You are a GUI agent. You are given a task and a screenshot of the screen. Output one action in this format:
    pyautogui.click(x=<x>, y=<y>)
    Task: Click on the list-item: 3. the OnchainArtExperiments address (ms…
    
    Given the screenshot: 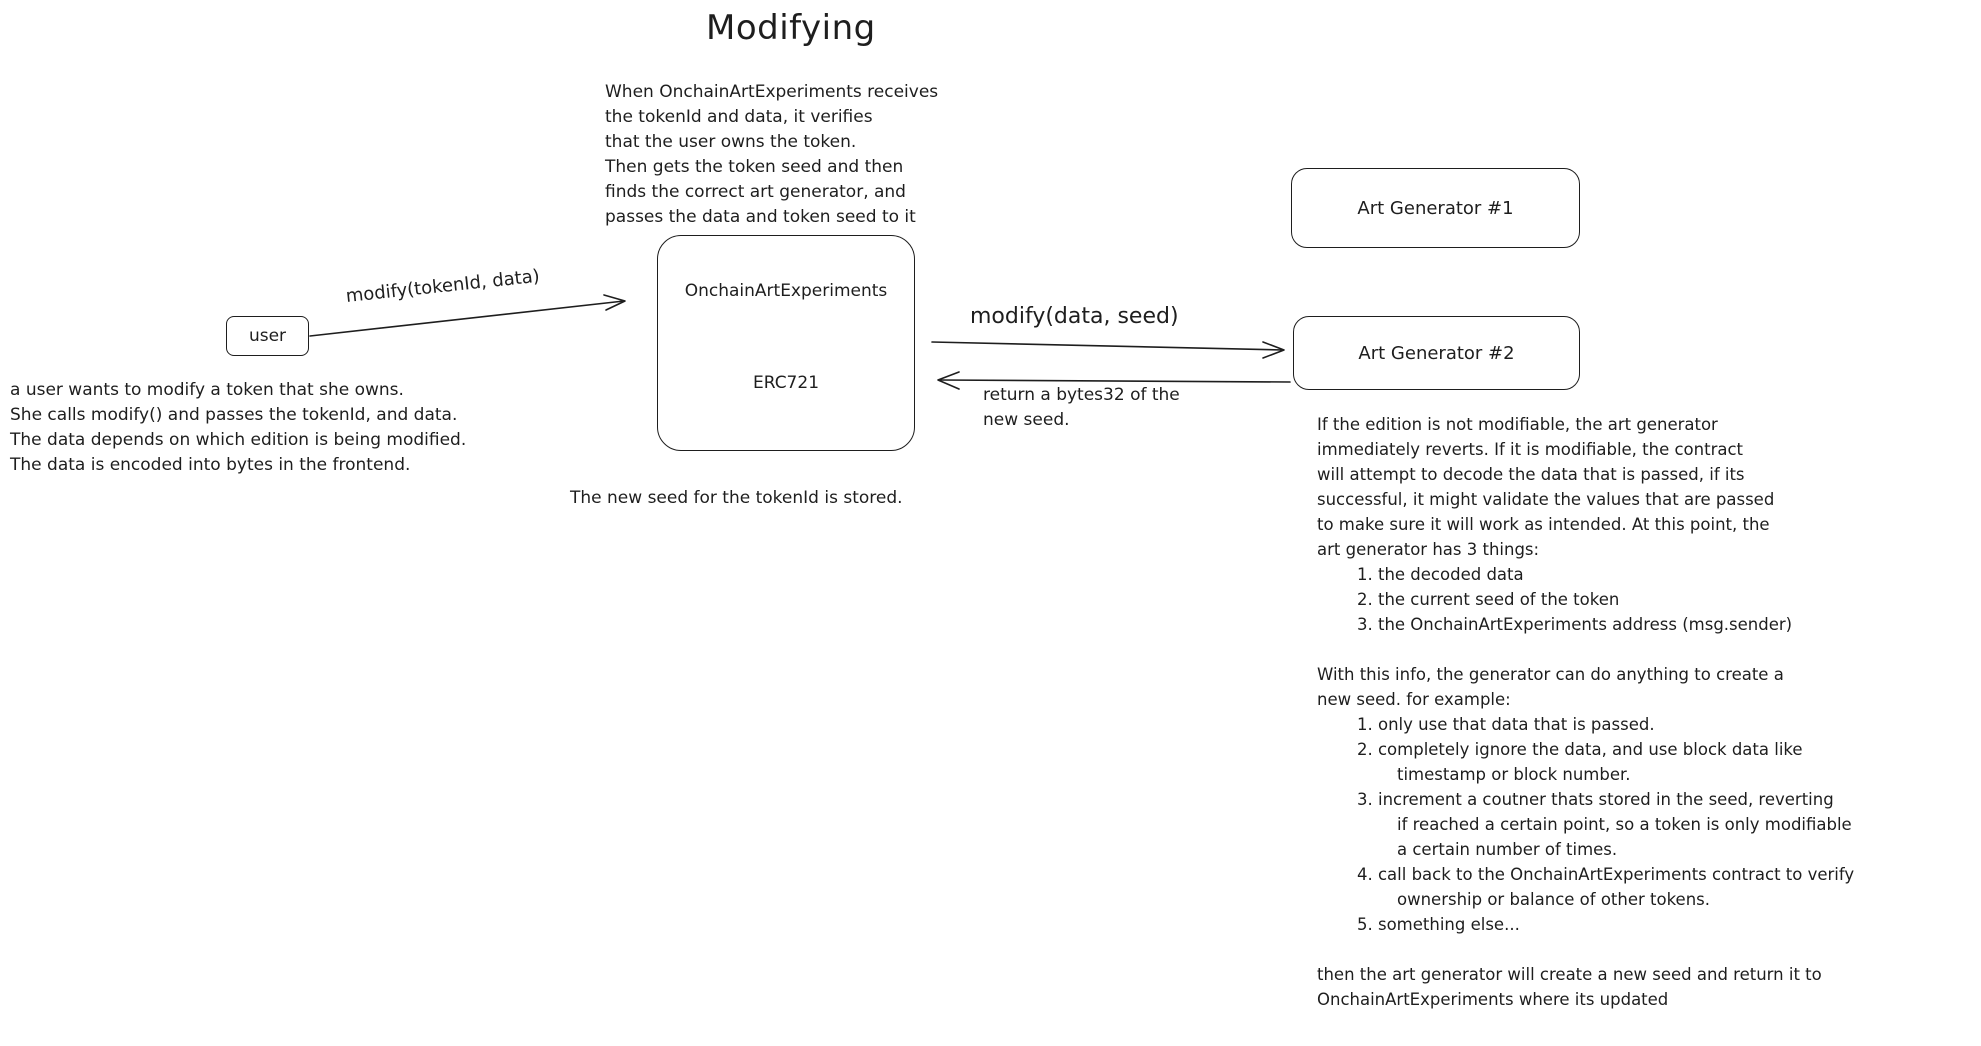 What is the action you would take?
    pyautogui.click(x=1575, y=624)
    